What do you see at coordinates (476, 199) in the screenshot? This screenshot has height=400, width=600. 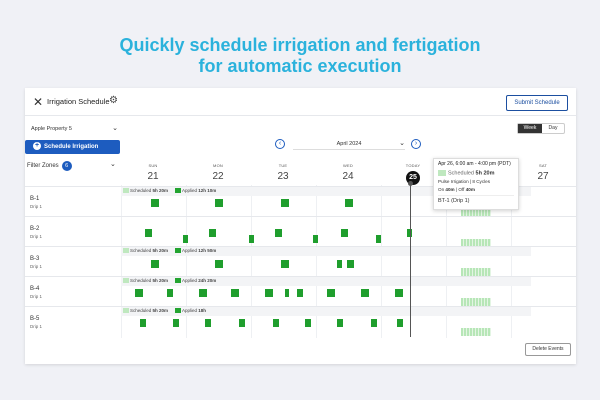 I see `tooltip-zone: BT-1 (Drip 1)` at bounding box center [476, 199].